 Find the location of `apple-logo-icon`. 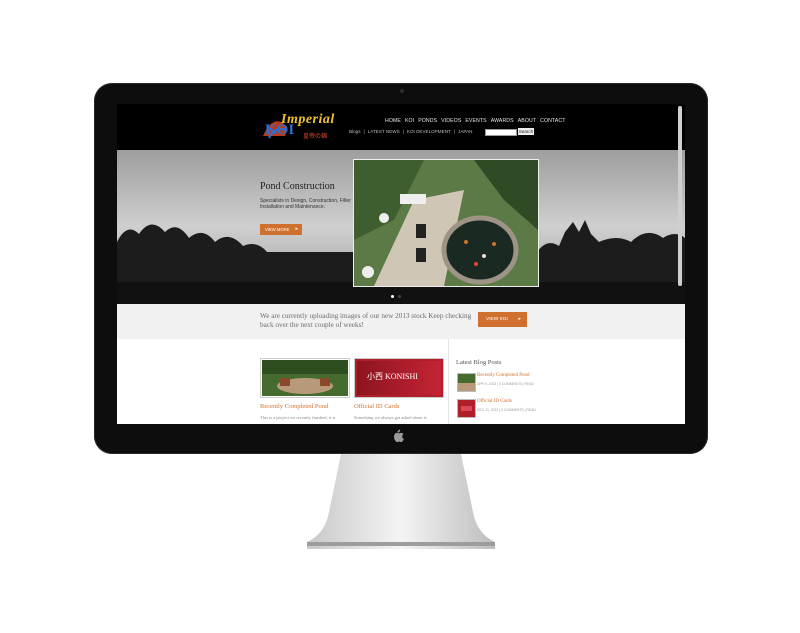

apple-logo-icon is located at coordinates (398, 437).